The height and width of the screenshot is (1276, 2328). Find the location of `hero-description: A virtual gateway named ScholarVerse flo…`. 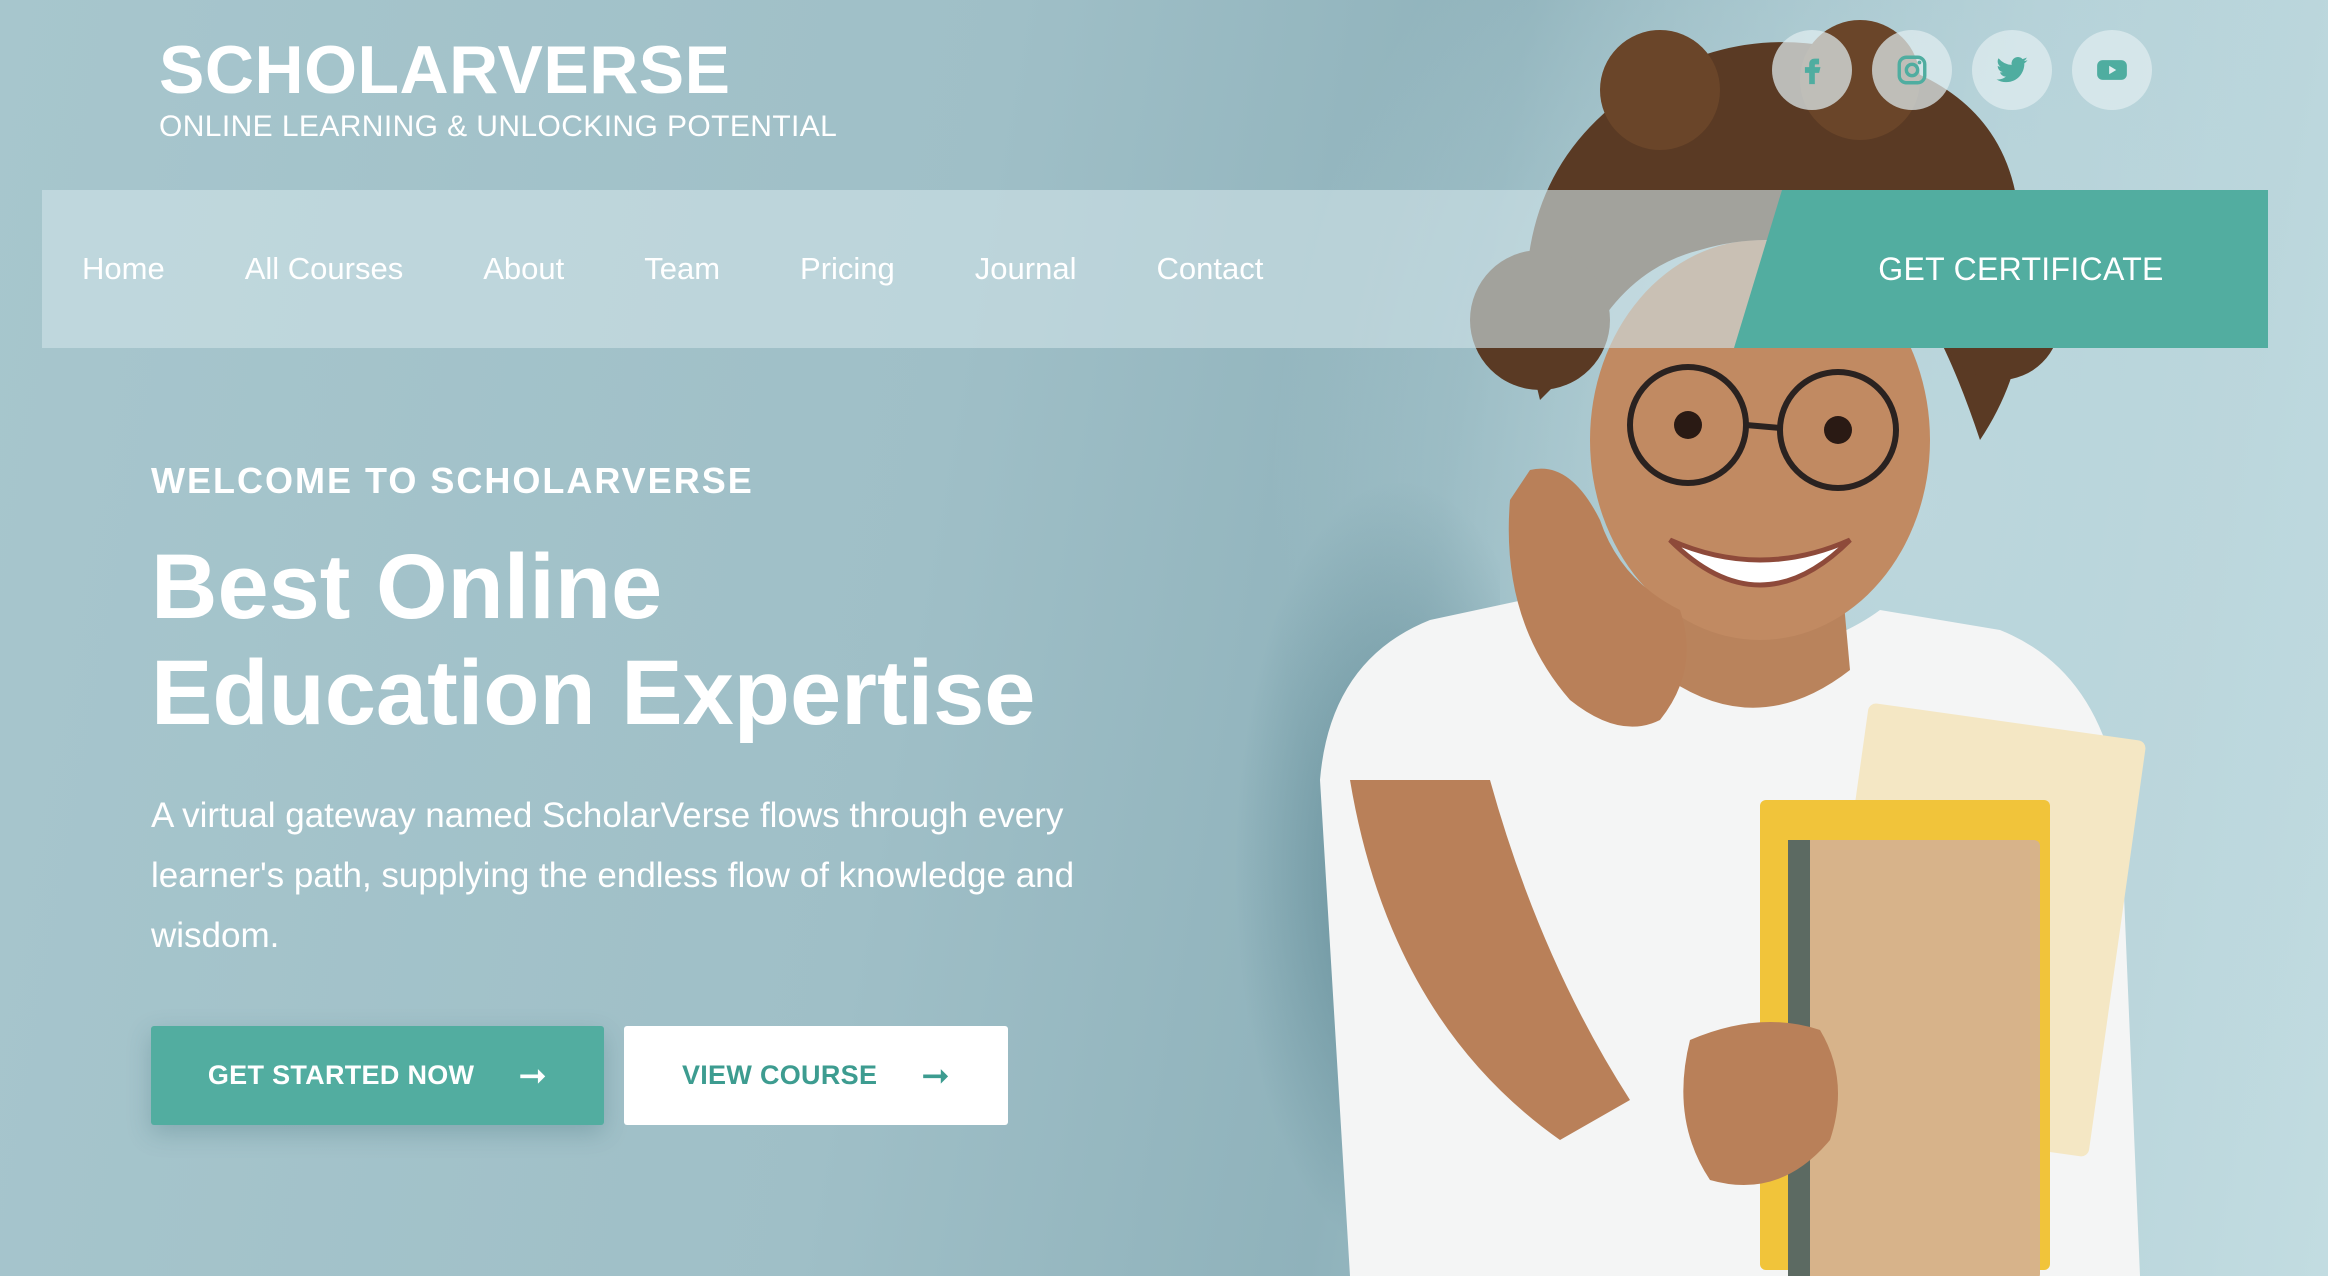

hero-description: A virtual gateway named ScholarVerse flo… is located at coordinates (613, 875).